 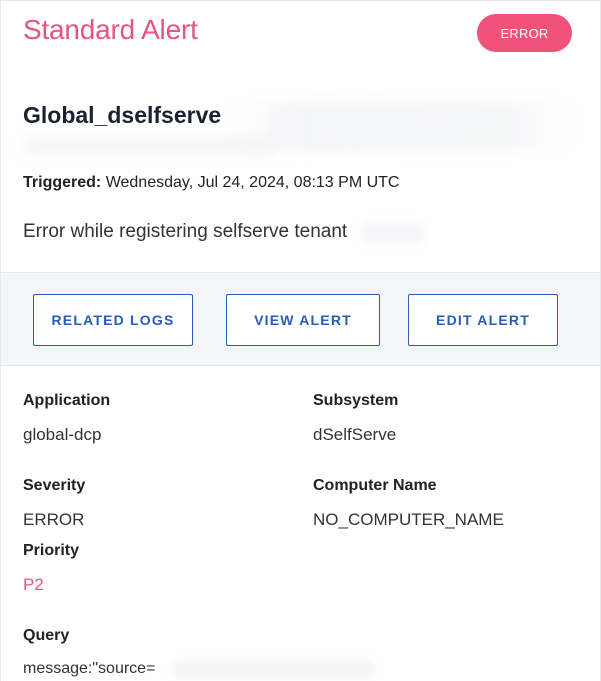 What do you see at coordinates (252, 182) in the screenshot?
I see `triggered-value: Wednesday, Jul 24, 2024, 08:13 PM UTC` at bounding box center [252, 182].